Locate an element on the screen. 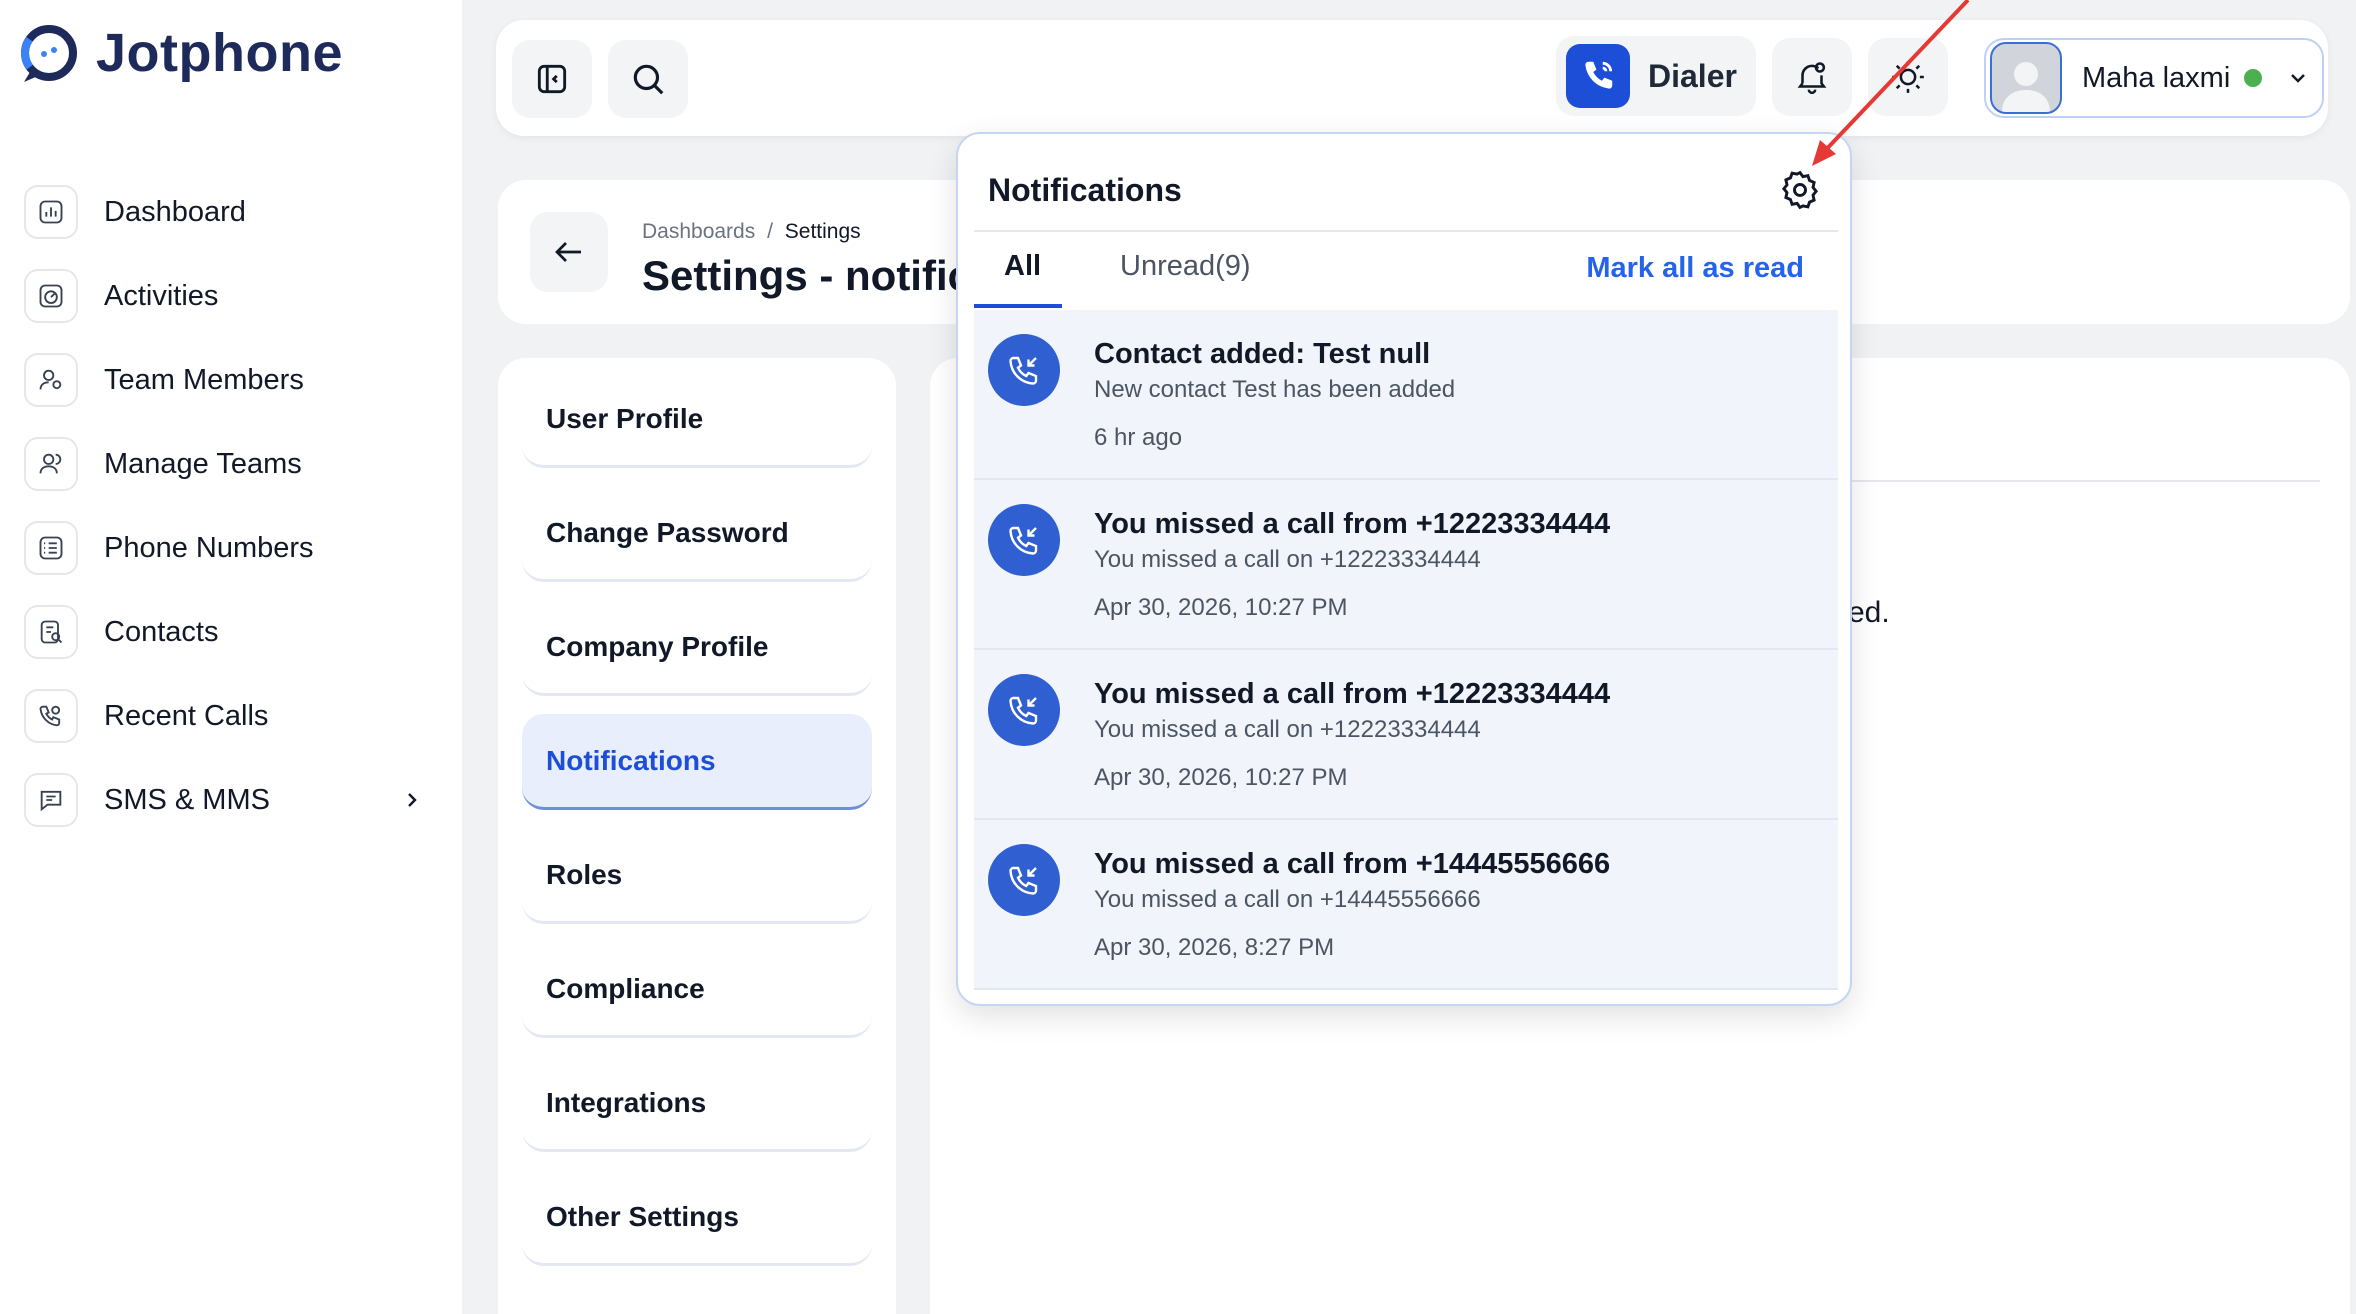 The height and width of the screenshot is (1314, 2356). sidebar-item-label: Activities is located at coordinates (161, 295).